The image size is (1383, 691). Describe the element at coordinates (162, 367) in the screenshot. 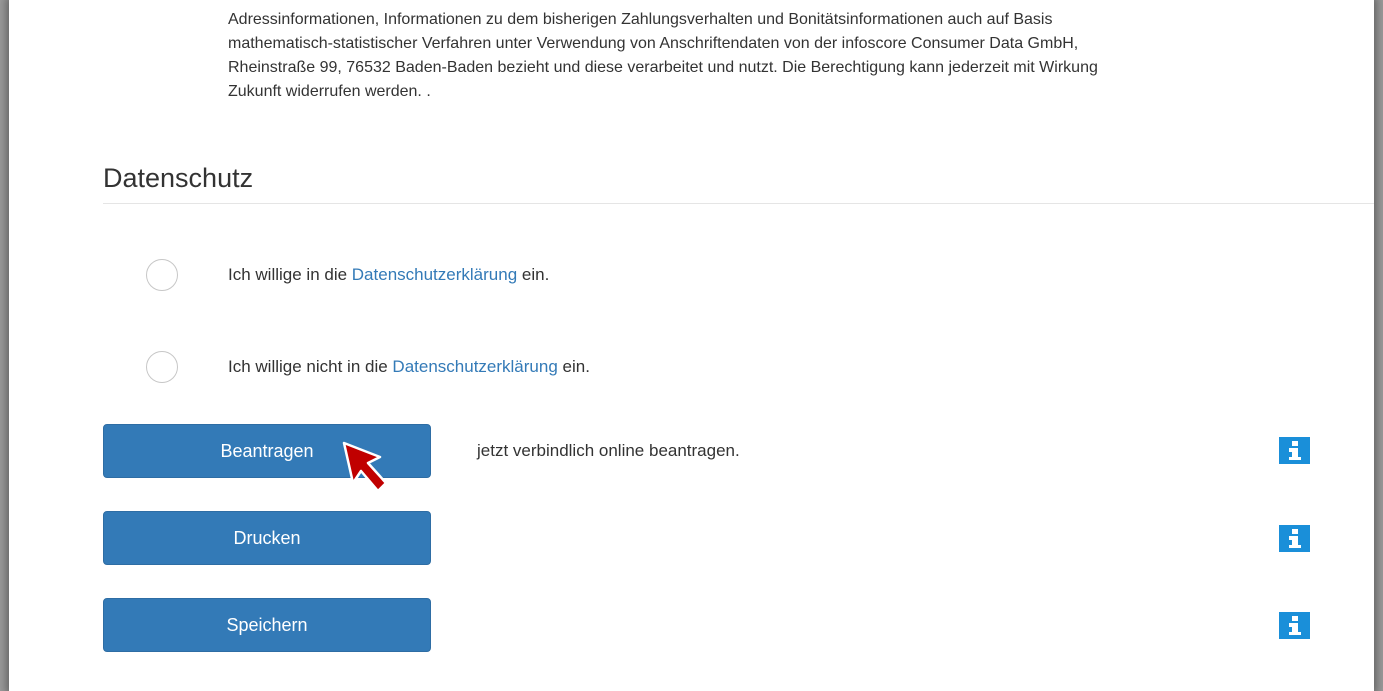

I see `consent-decline-radio` at that location.